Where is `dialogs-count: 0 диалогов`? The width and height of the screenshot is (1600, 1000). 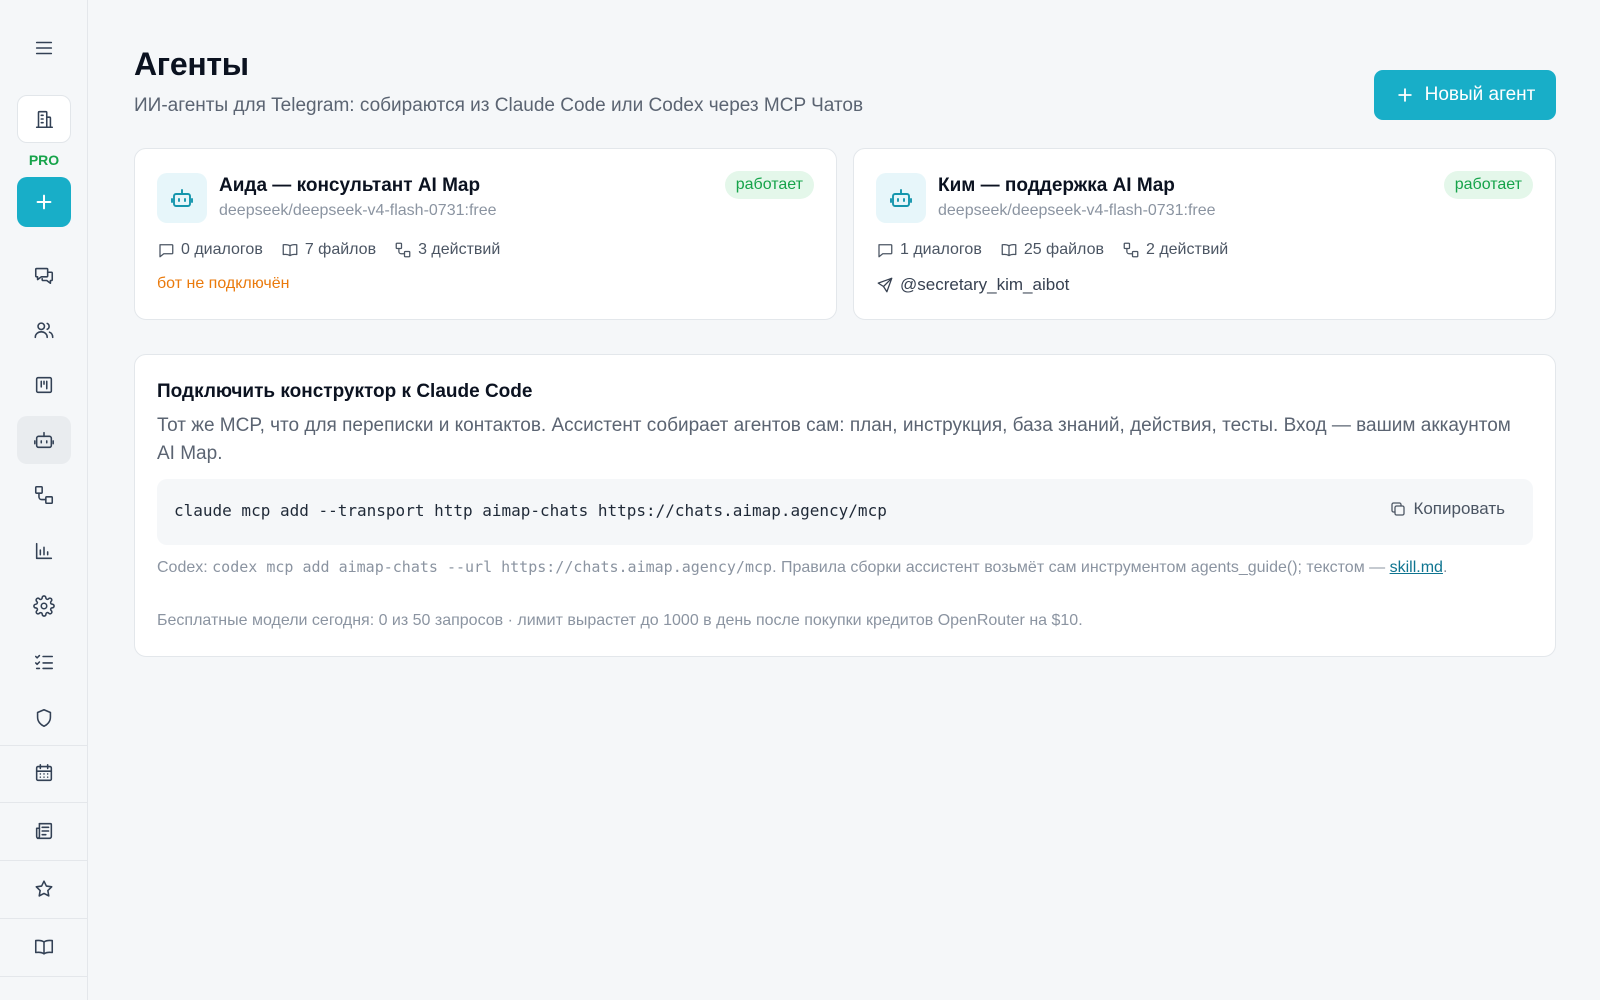
dialogs-count: 0 диалогов is located at coordinates (222, 249).